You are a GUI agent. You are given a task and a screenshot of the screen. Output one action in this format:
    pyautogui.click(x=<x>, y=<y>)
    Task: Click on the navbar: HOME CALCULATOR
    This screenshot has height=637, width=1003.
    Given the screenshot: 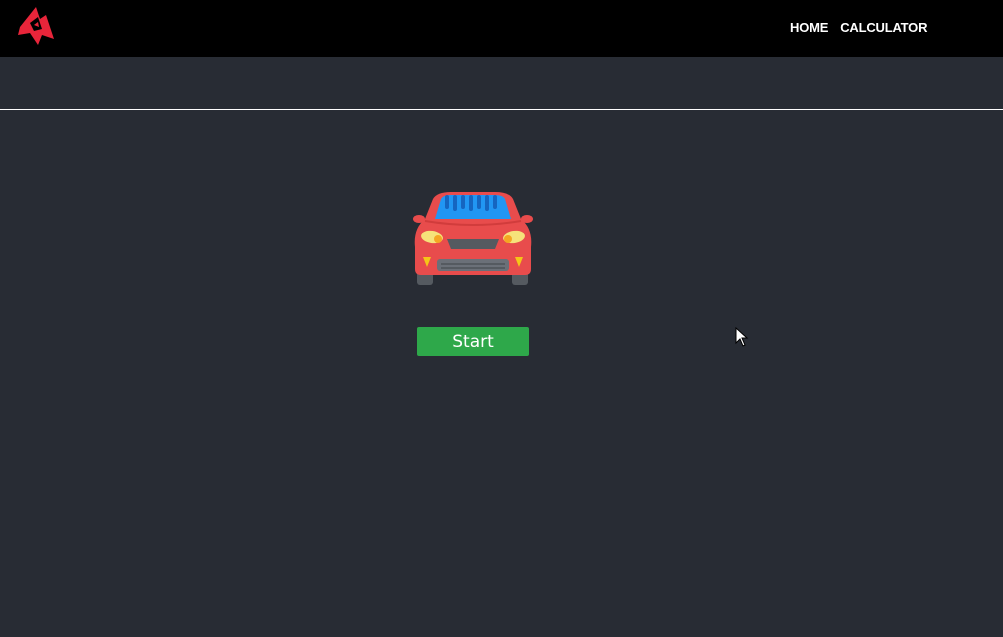 What is the action you would take?
    pyautogui.click(x=501, y=28)
    